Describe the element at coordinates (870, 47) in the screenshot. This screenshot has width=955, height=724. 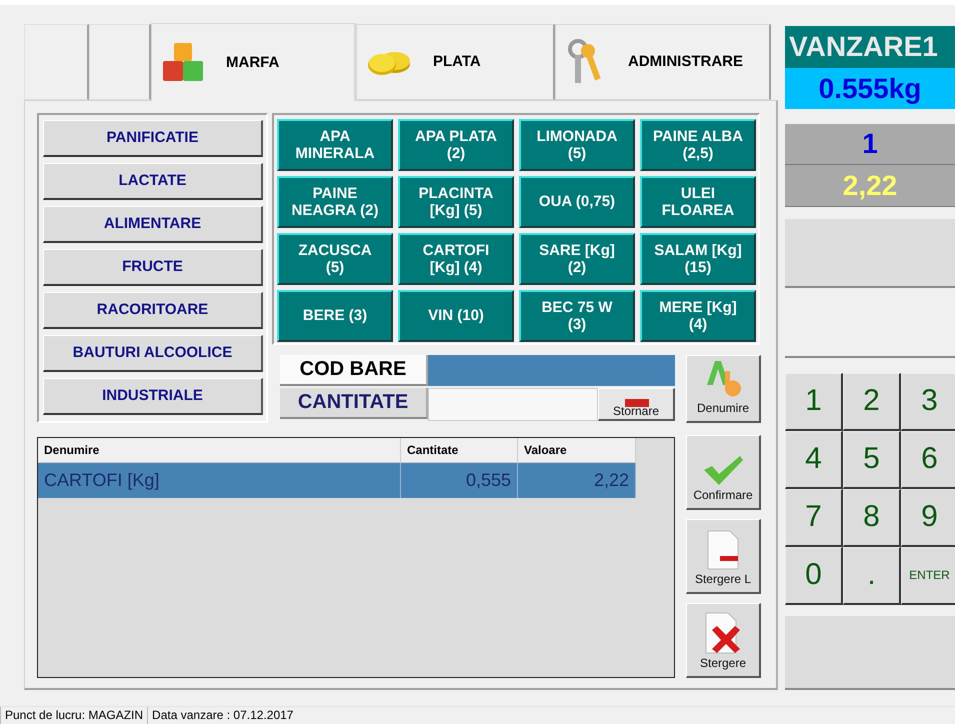
I see `register-title: VANZARE1` at that location.